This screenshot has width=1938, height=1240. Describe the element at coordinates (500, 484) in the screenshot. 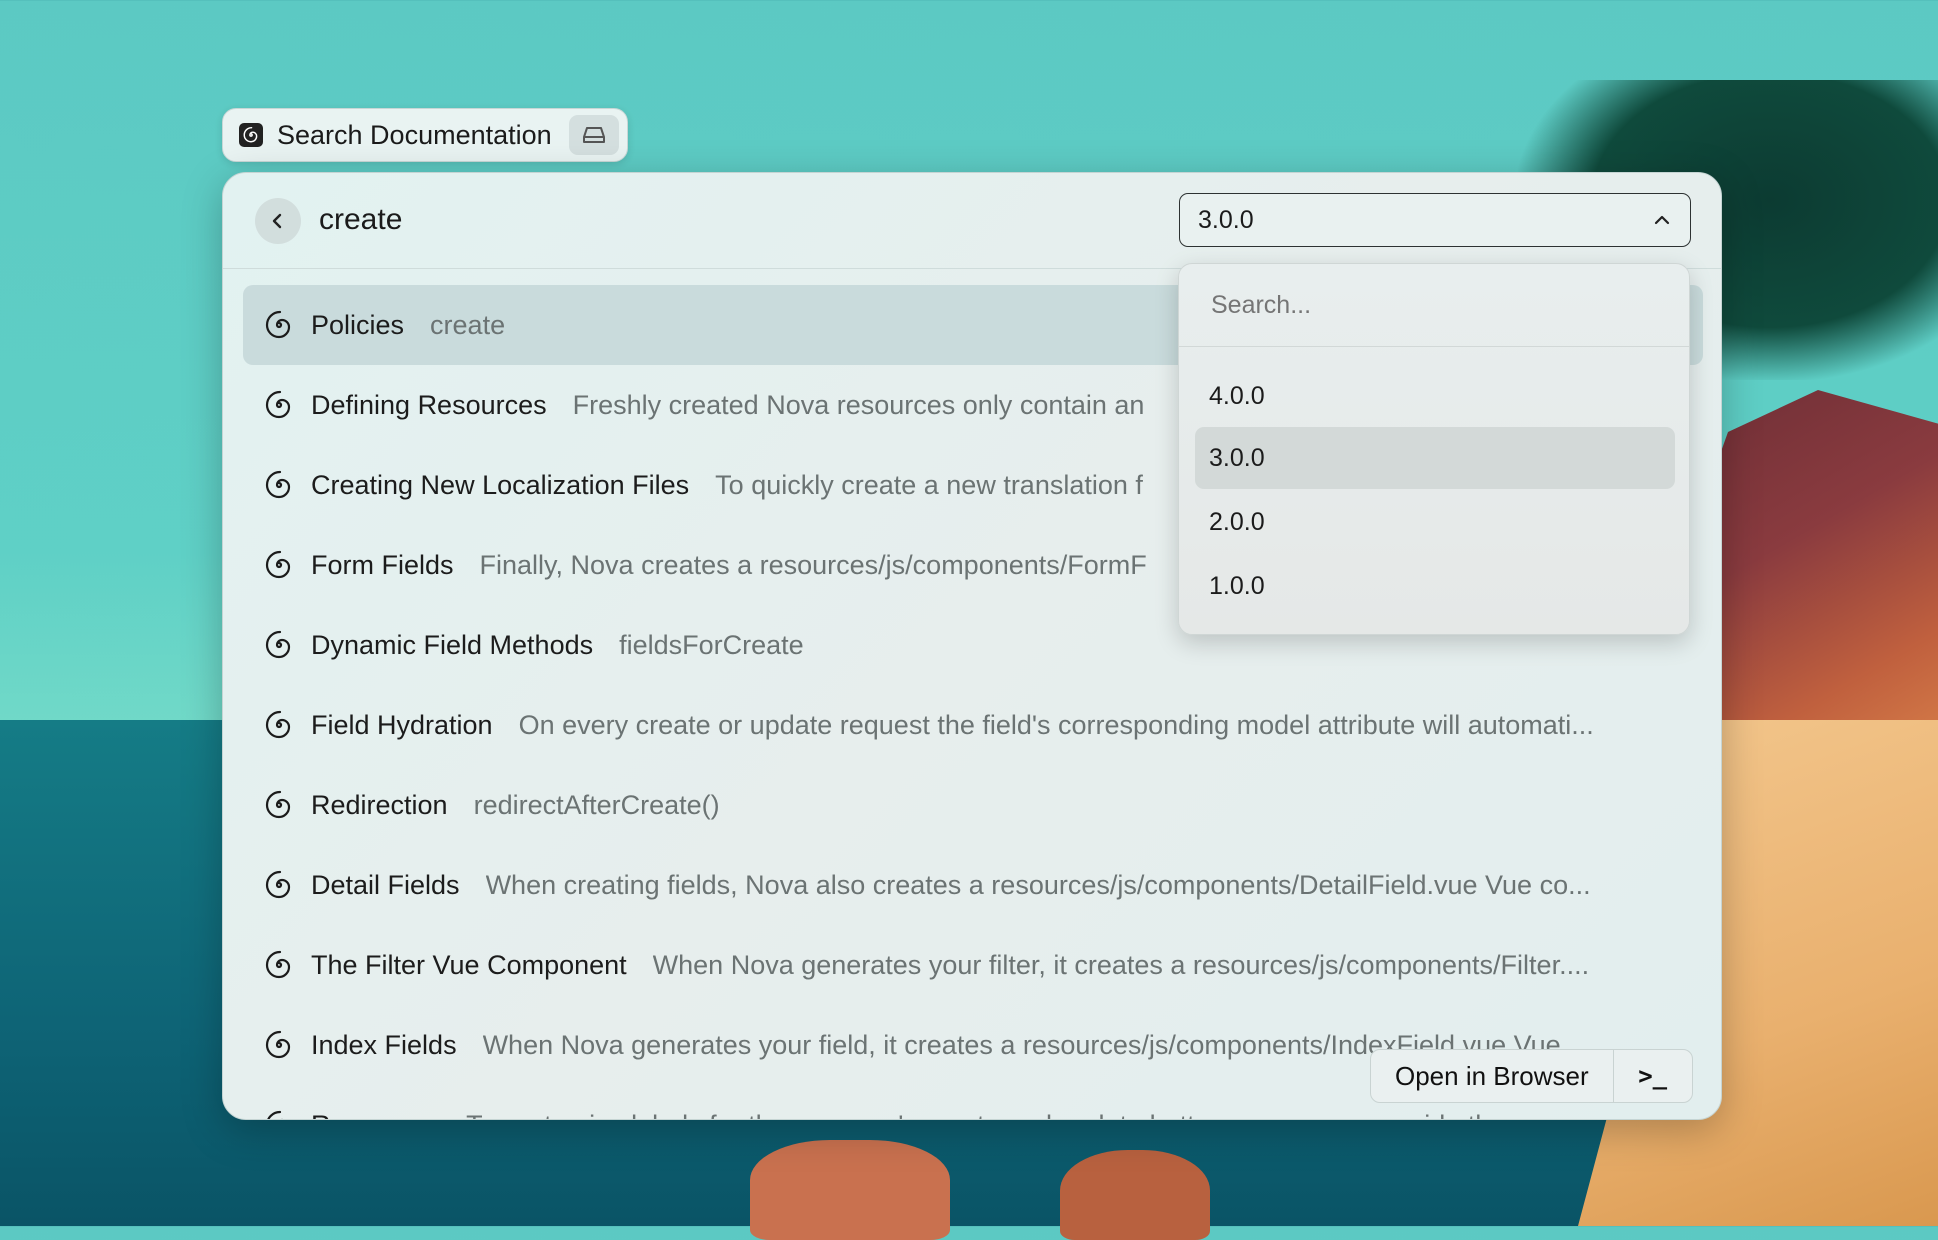

I see `result-title: Creating New Localization Files` at that location.